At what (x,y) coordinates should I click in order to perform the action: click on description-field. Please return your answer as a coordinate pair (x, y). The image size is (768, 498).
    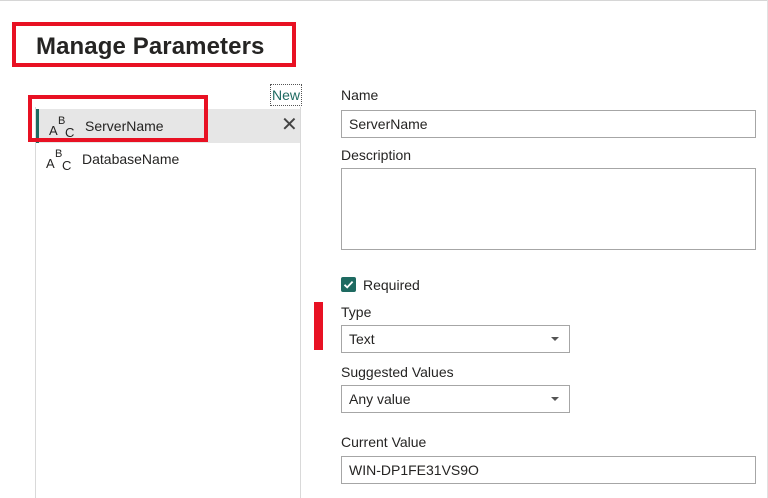
    Looking at the image, I should click on (548, 209).